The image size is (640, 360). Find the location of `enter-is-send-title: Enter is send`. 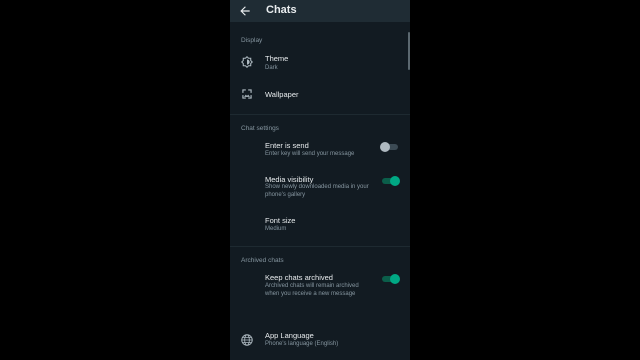

enter-is-send-title: Enter is send is located at coordinates (287, 145).